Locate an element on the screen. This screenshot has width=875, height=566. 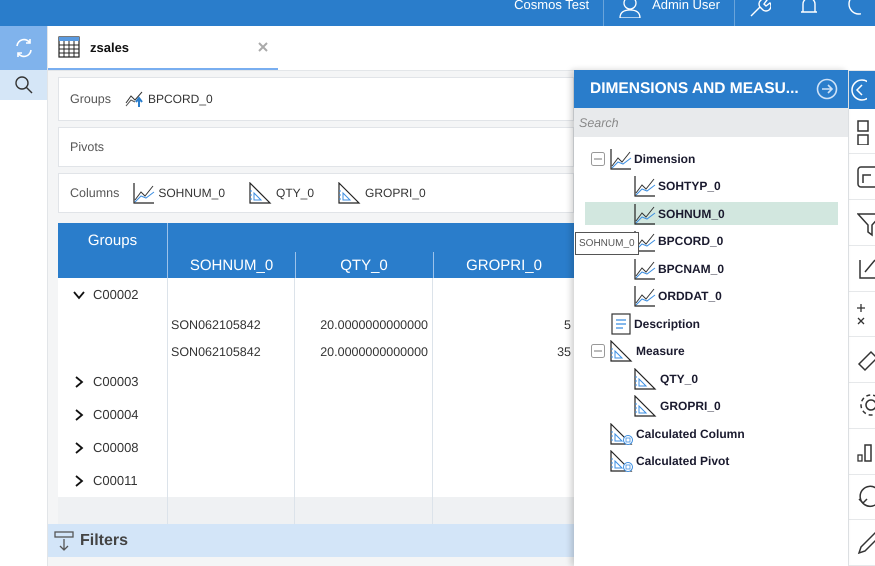
search-field: Search is located at coordinates (711, 122).